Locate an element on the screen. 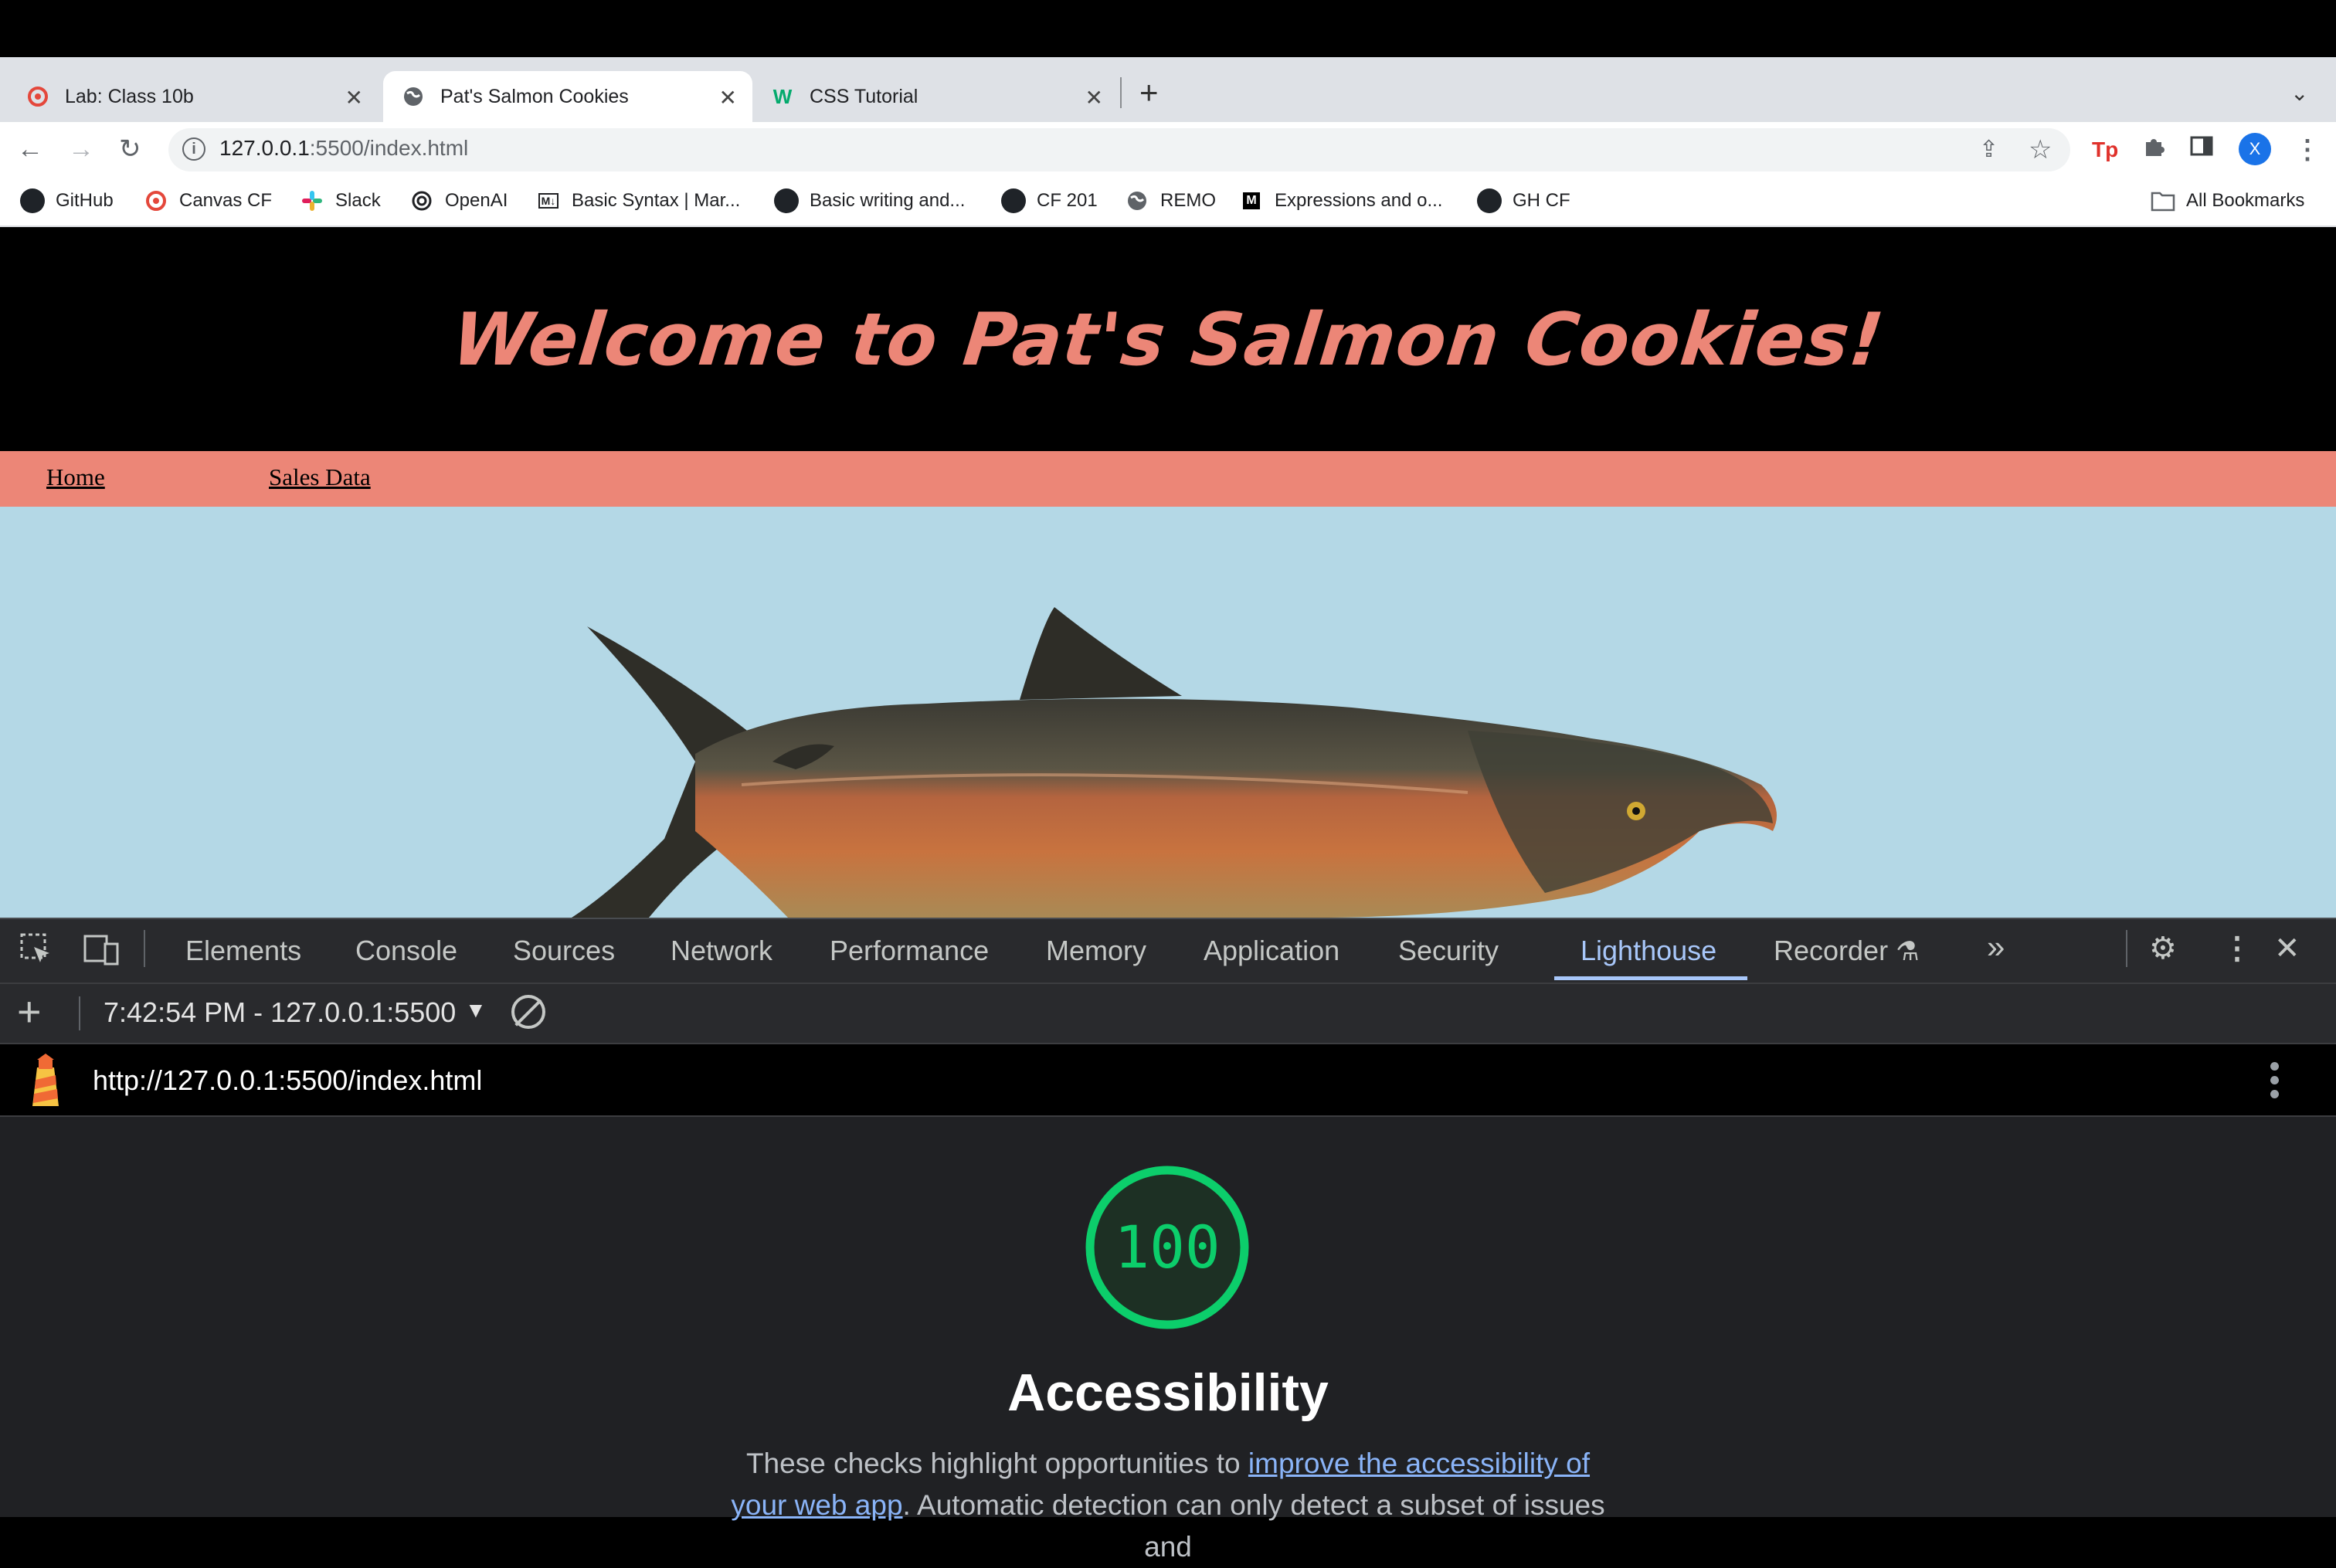 The height and width of the screenshot is (1568, 2336). tab-lab-class: Lab: Class 10b ✕ is located at coordinates (189, 96).